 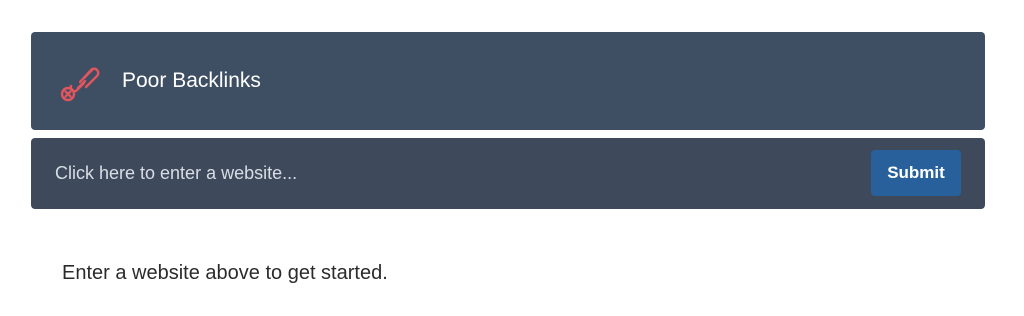 What do you see at coordinates (916, 173) in the screenshot?
I see `submit-button: Submit` at bounding box center [916, 173].